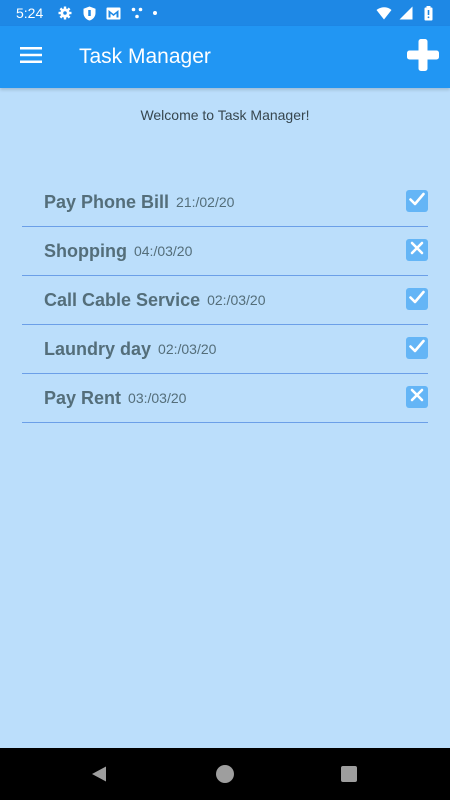 The height and width of the screenshot is (800, 450). Describe the element at coordinates (89, 13) in the screenshot. I see `shield-icon` at that location.